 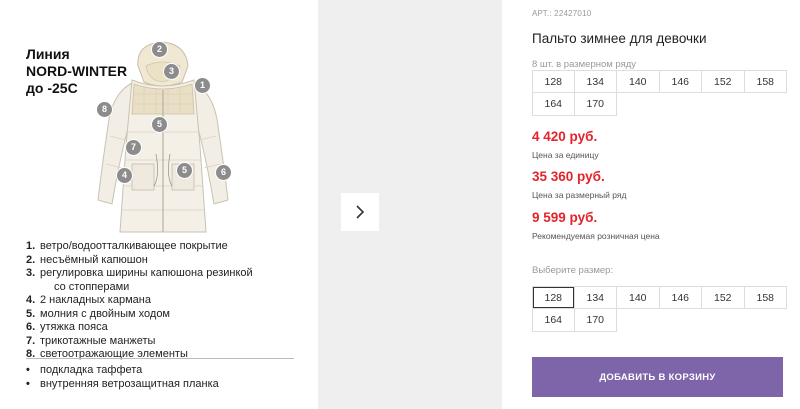 I want to click on marker-7: 6, so click(x=223, y=172).